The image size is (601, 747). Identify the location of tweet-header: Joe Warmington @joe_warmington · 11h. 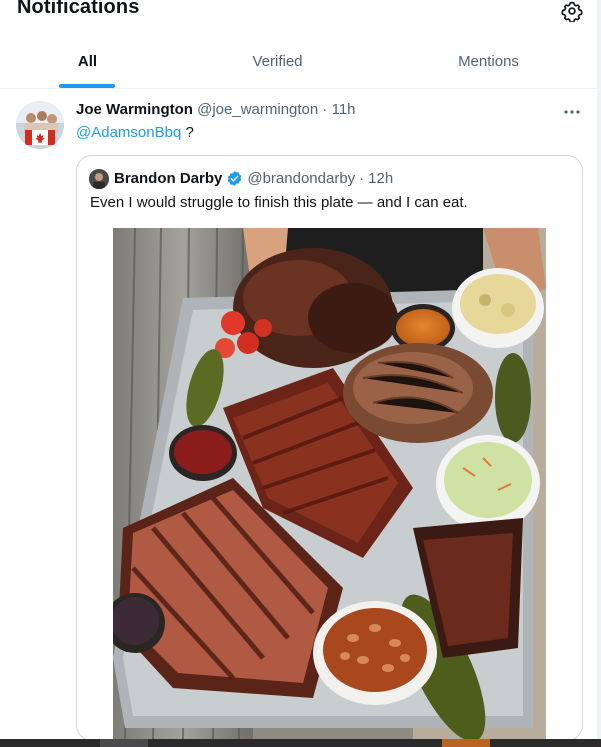
(216, 109).